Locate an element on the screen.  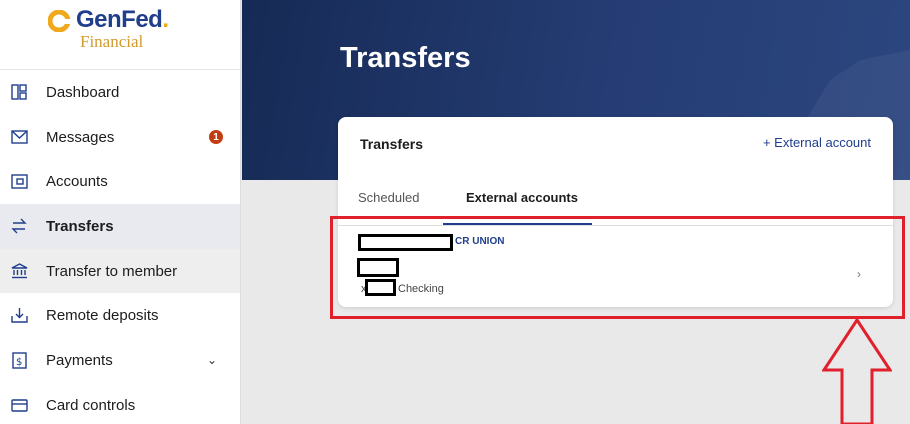
sidebar-item-label: Dashboard is located at coordinates (83, 92).